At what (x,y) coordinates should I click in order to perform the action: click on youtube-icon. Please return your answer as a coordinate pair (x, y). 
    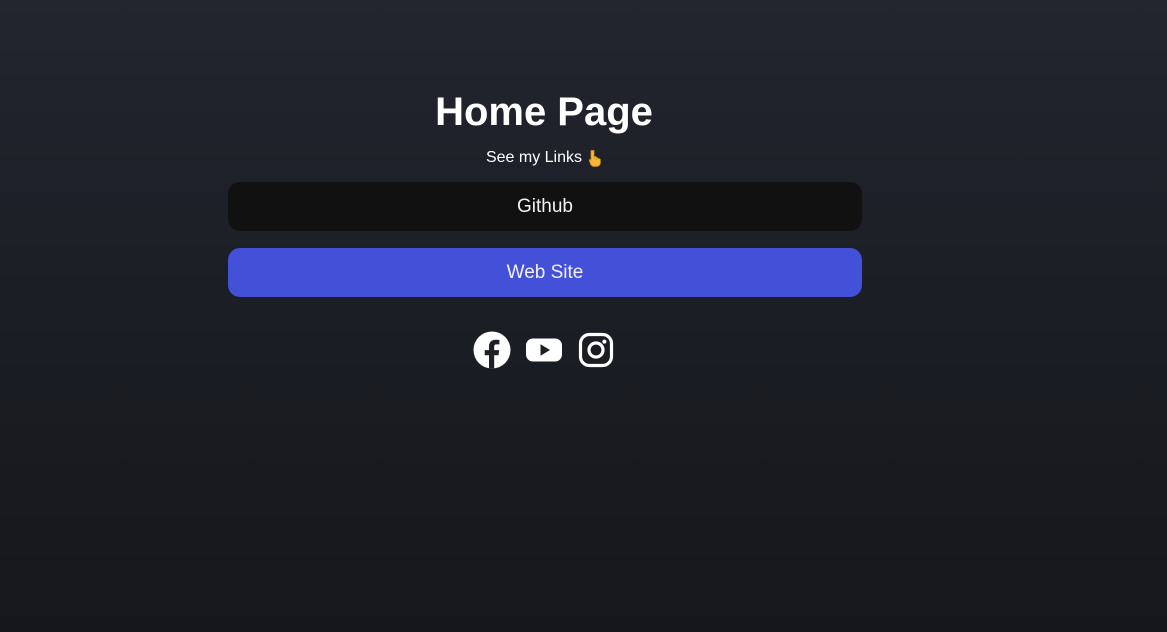
    Looking at the image, I should click on (544, 350).